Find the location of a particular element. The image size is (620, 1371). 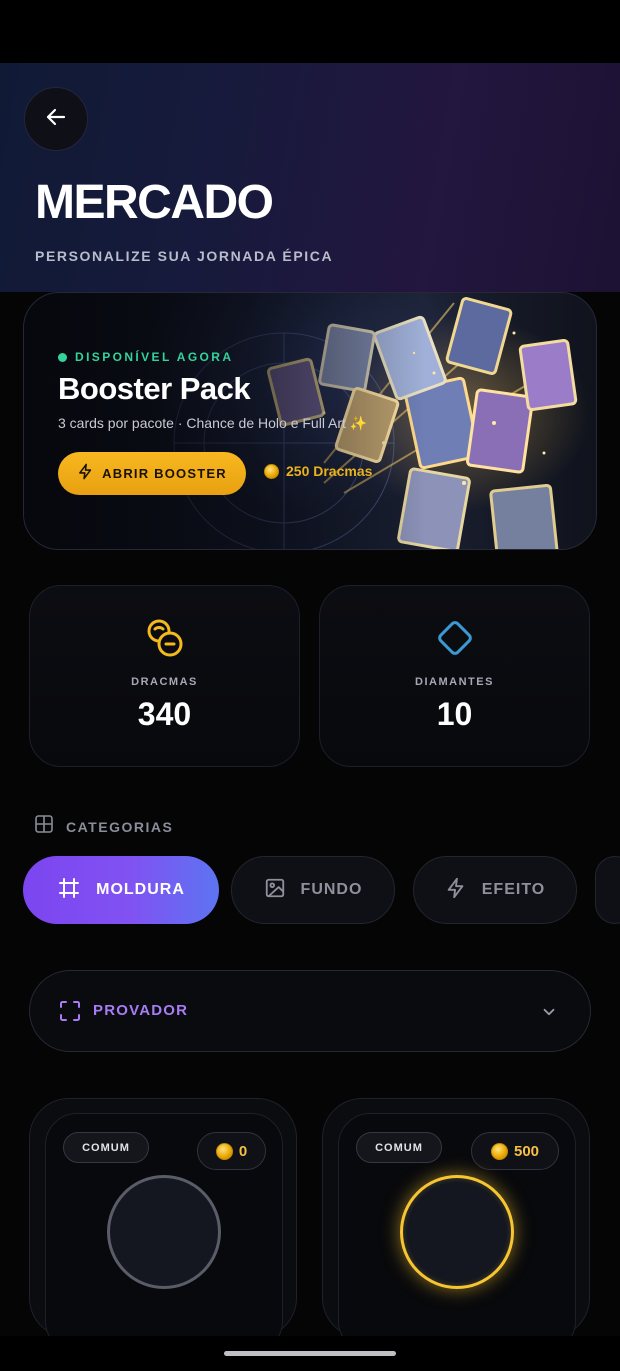

availability-text: DISPONÍVEL AGORA is located at coordinates (154, 357).